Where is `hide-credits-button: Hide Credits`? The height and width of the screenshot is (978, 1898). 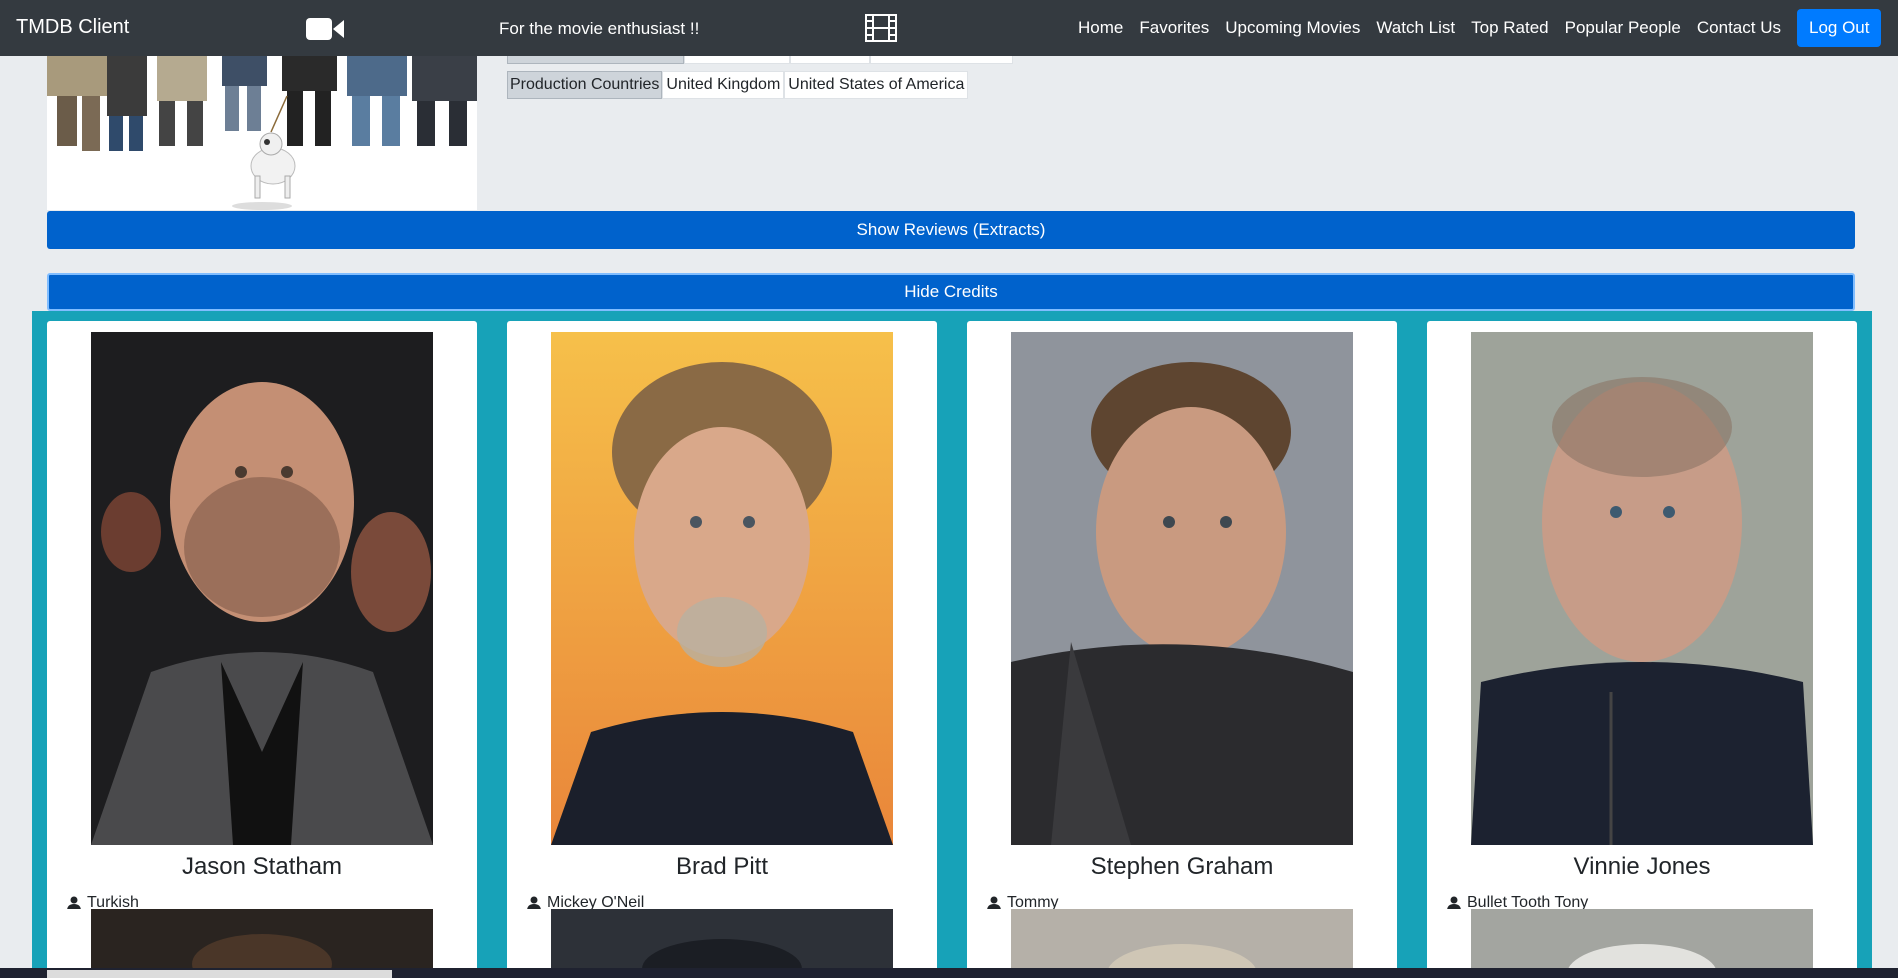 hide-credits-button: Hide Credits is located at coordinates (951, 292).